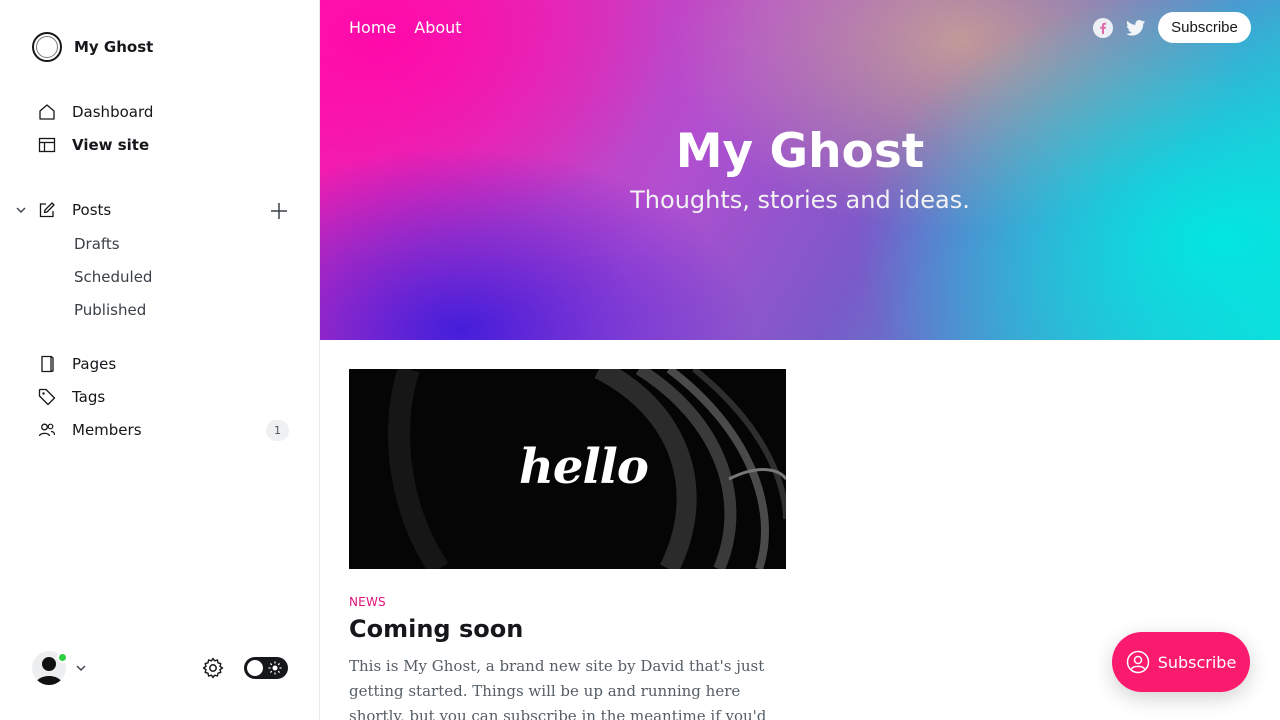 This screenshot has width=1280, height=720. I want to click on nav-published: Published, so click(110, 310).